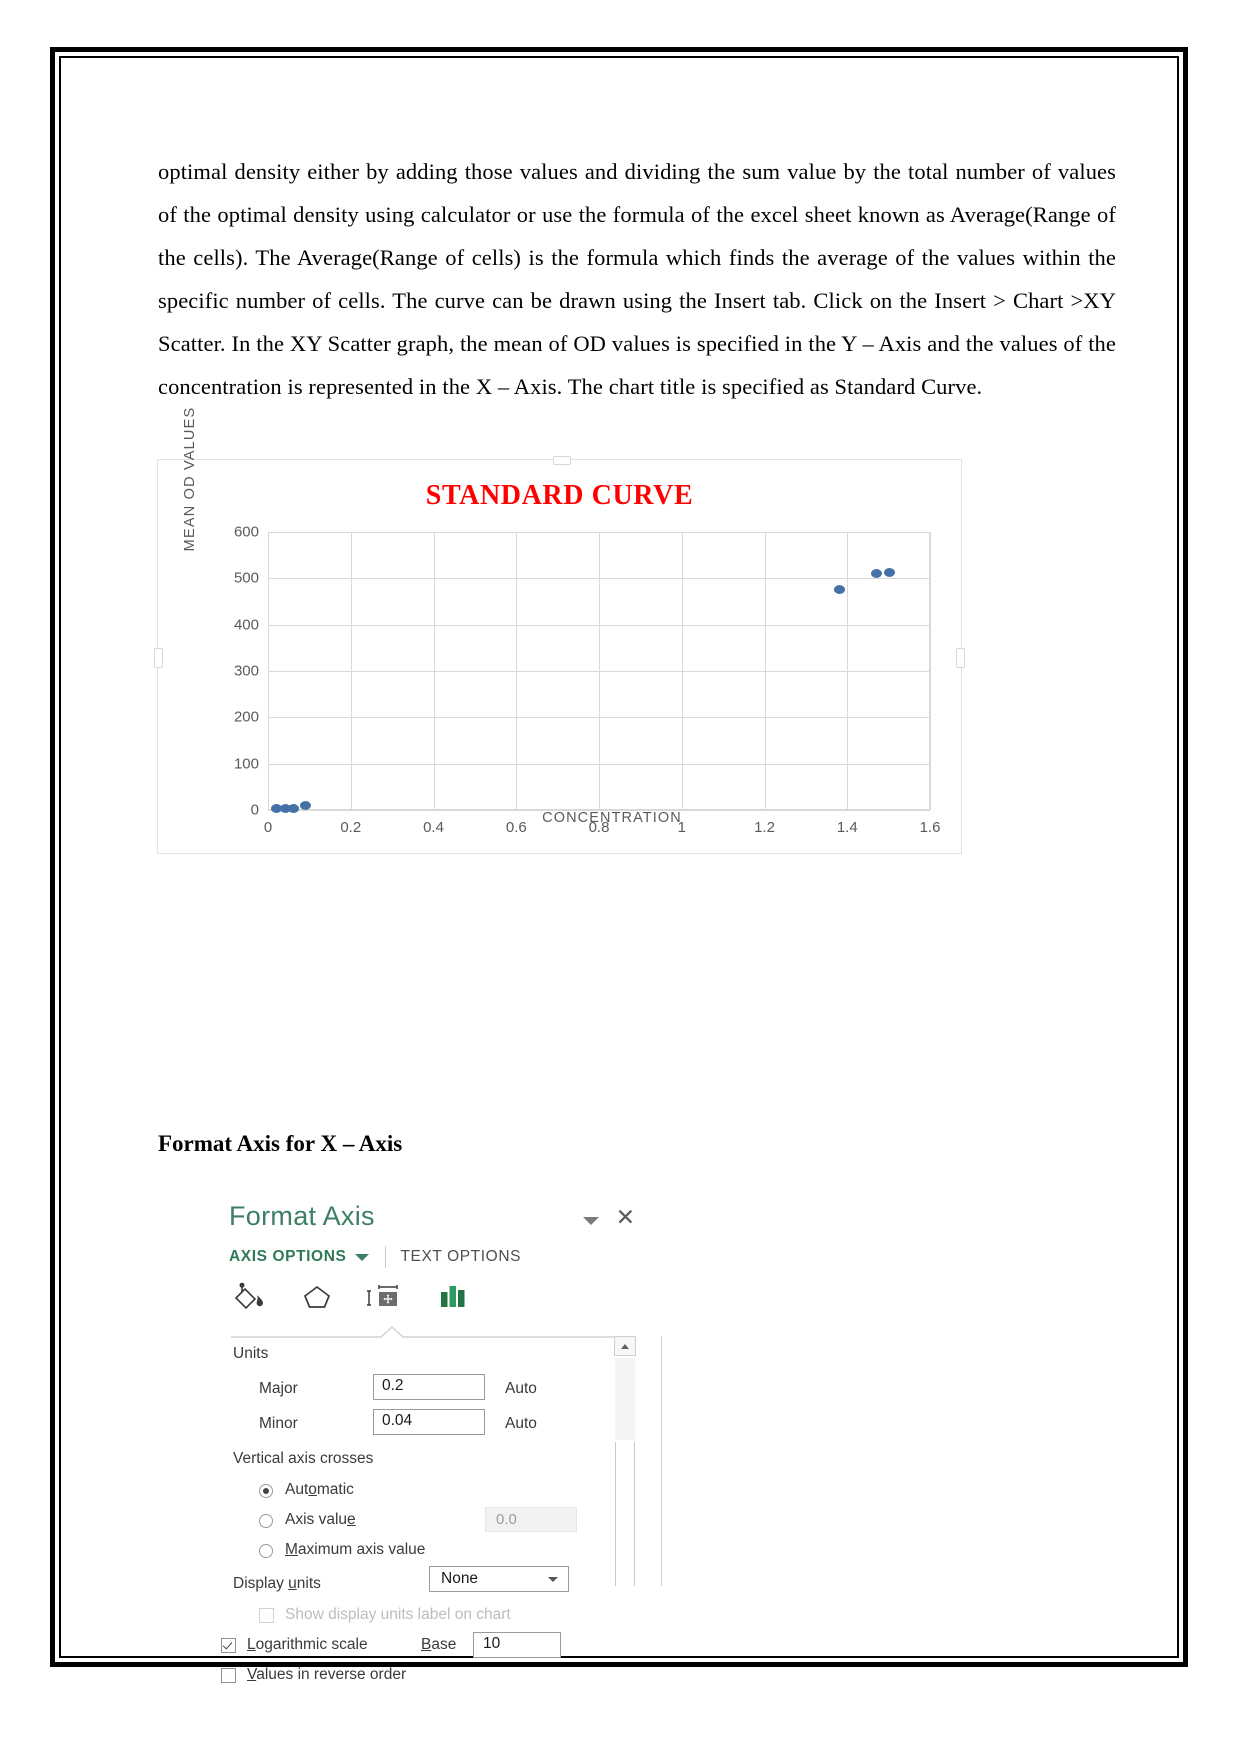 This screenshot has width=1241, height=1754. Describe the element at coordinates (612, 818) in the screenshot. I see `chart-x-axis-title: CONCENTRATION` at that location.